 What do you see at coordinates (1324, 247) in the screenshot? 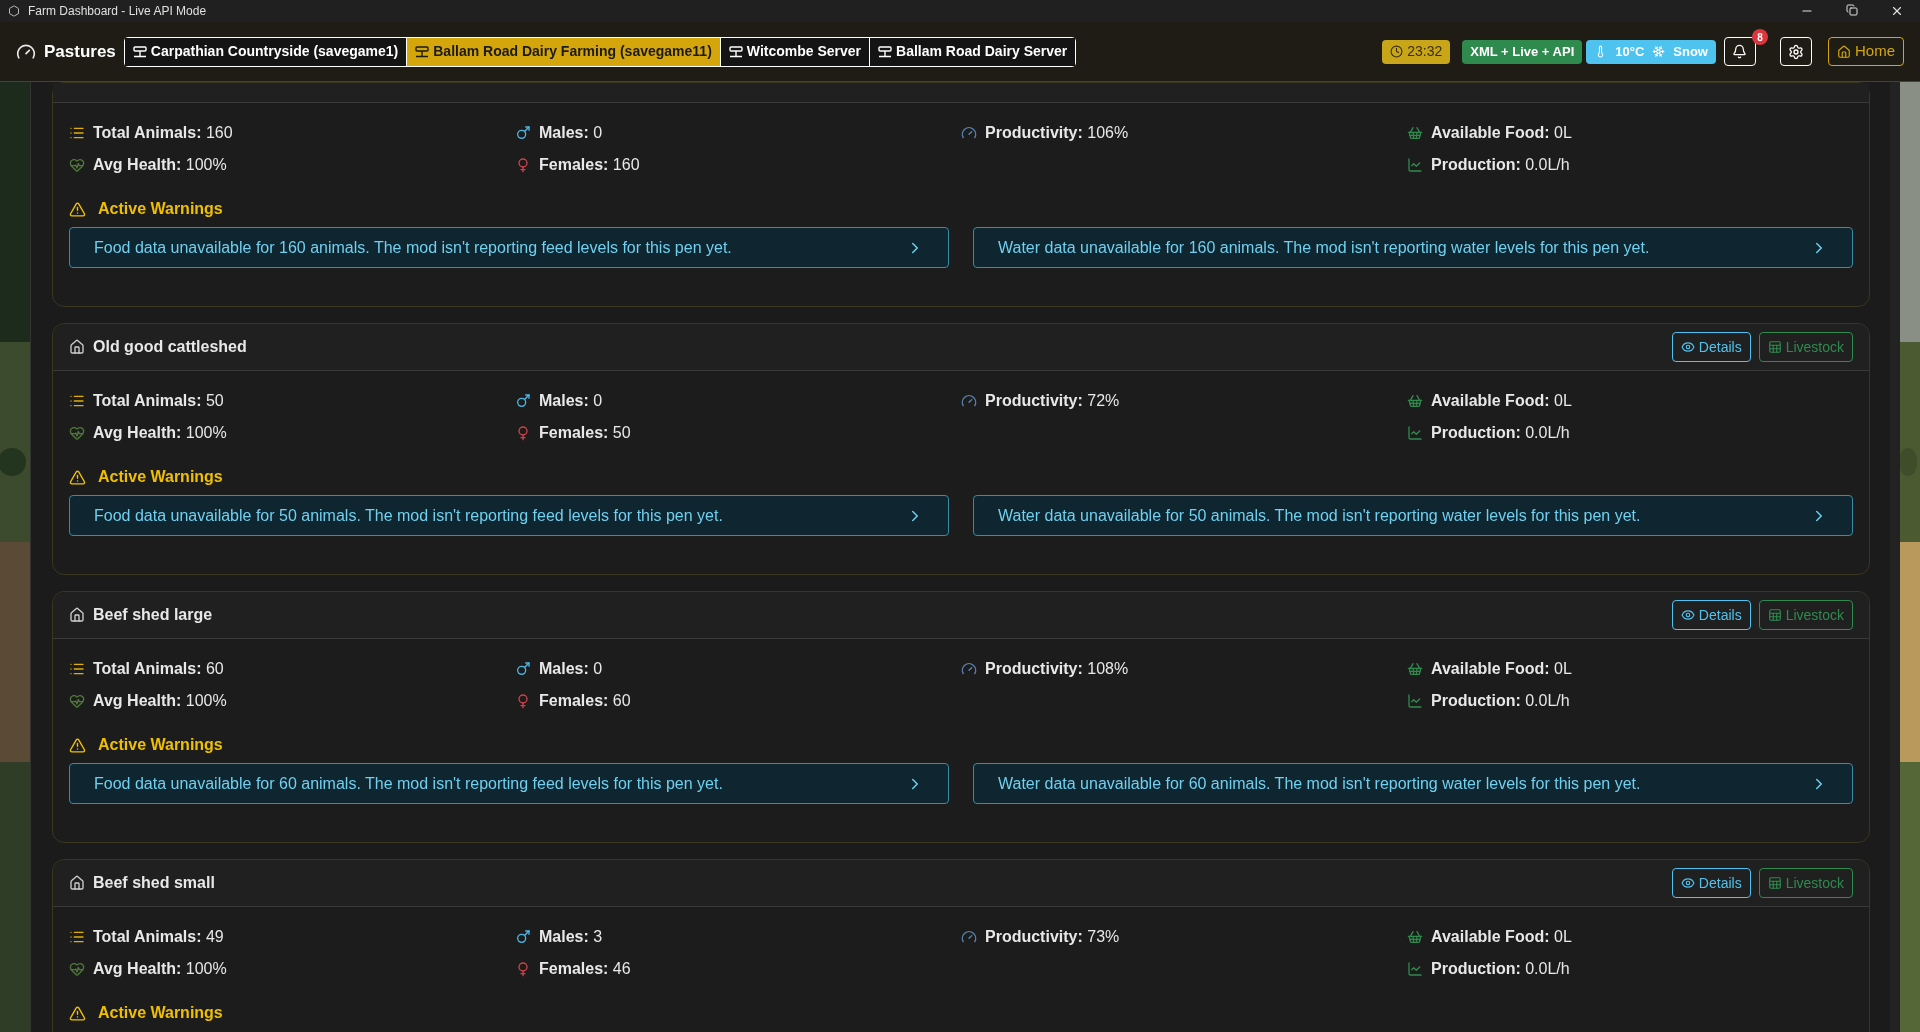
I see `alert-text: Water data unavailable for 160 animals. The mod isn't reporting water levels for this pen yet.` at bounding box center [1324, 247].